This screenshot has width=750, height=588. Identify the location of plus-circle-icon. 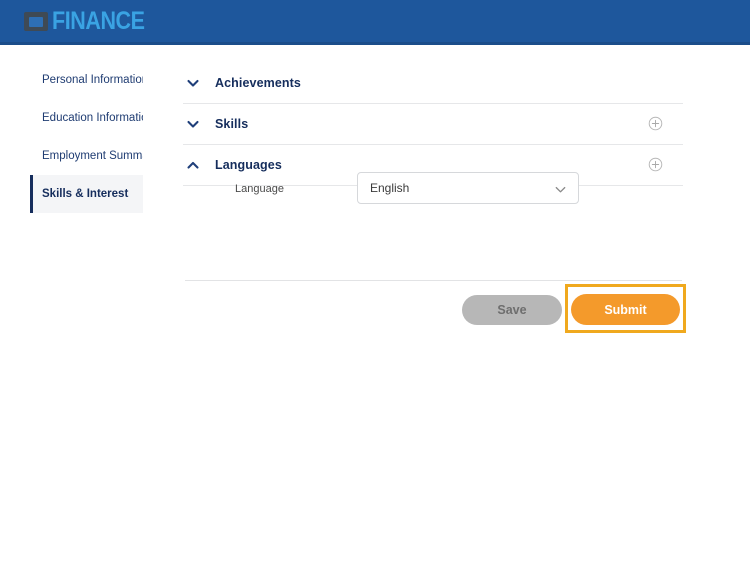
(655, 123).